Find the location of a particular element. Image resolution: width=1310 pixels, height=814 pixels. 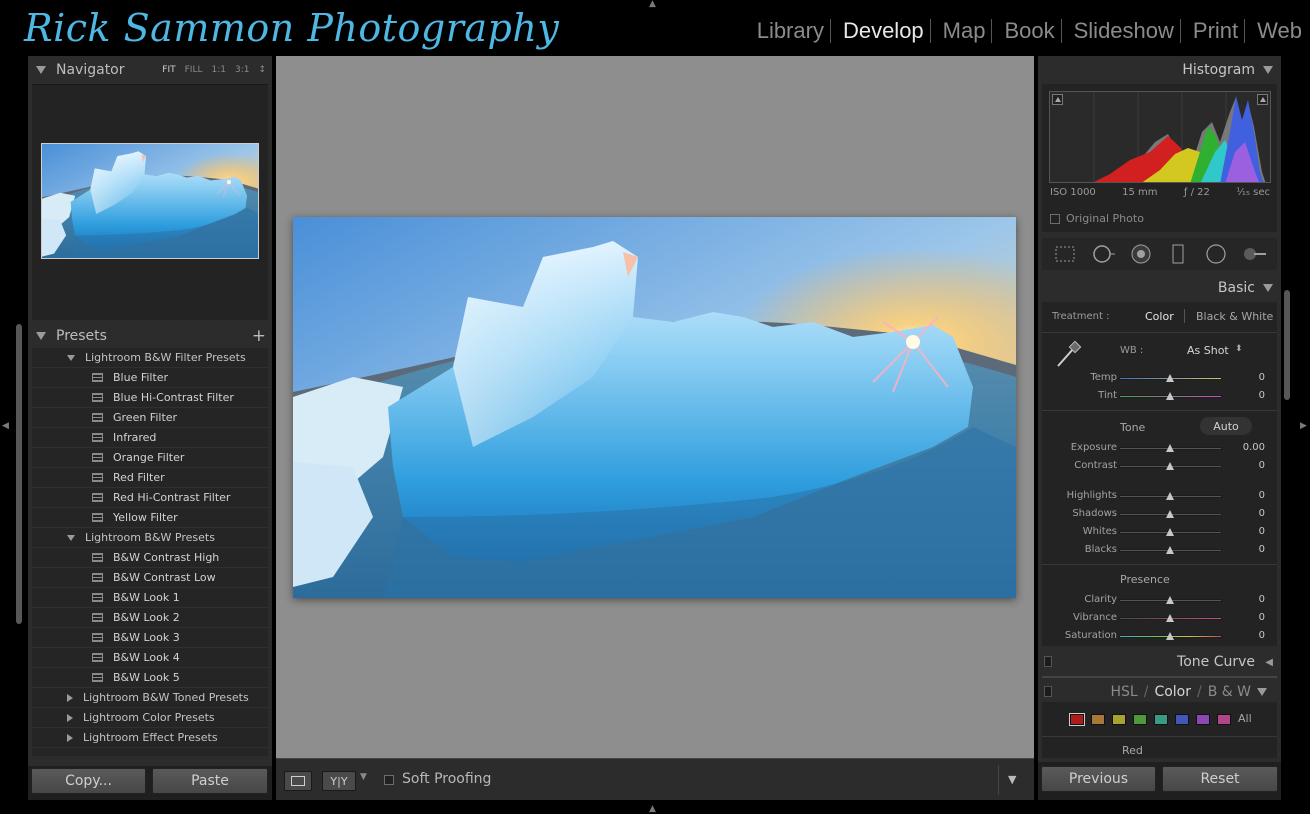

shadows-slider: Shadows 0 is located at coordinates (1159, 514).